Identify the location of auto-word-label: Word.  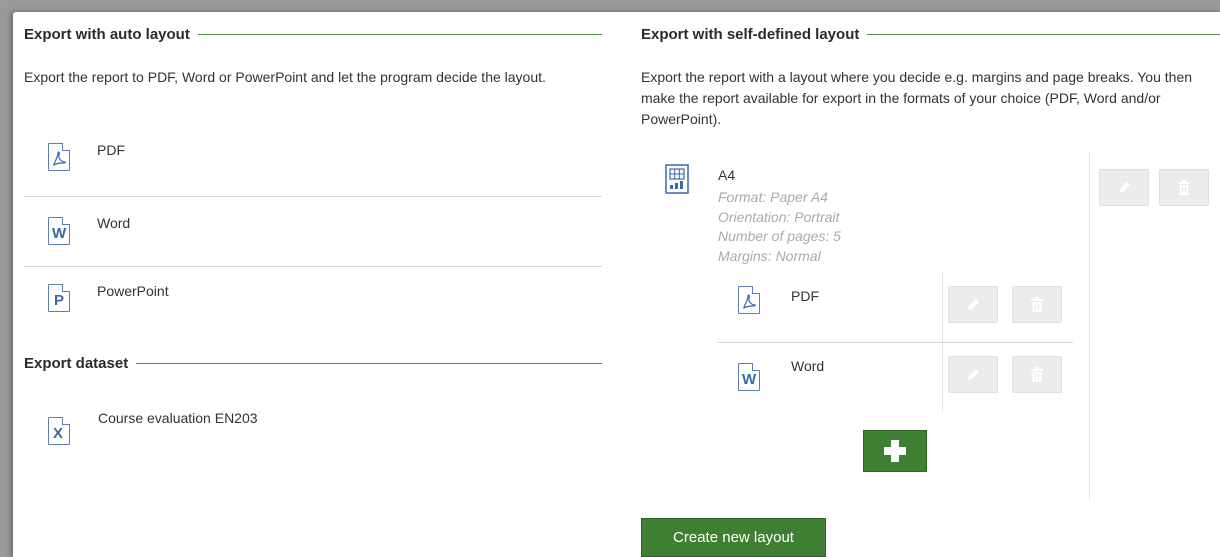
(114, 223).